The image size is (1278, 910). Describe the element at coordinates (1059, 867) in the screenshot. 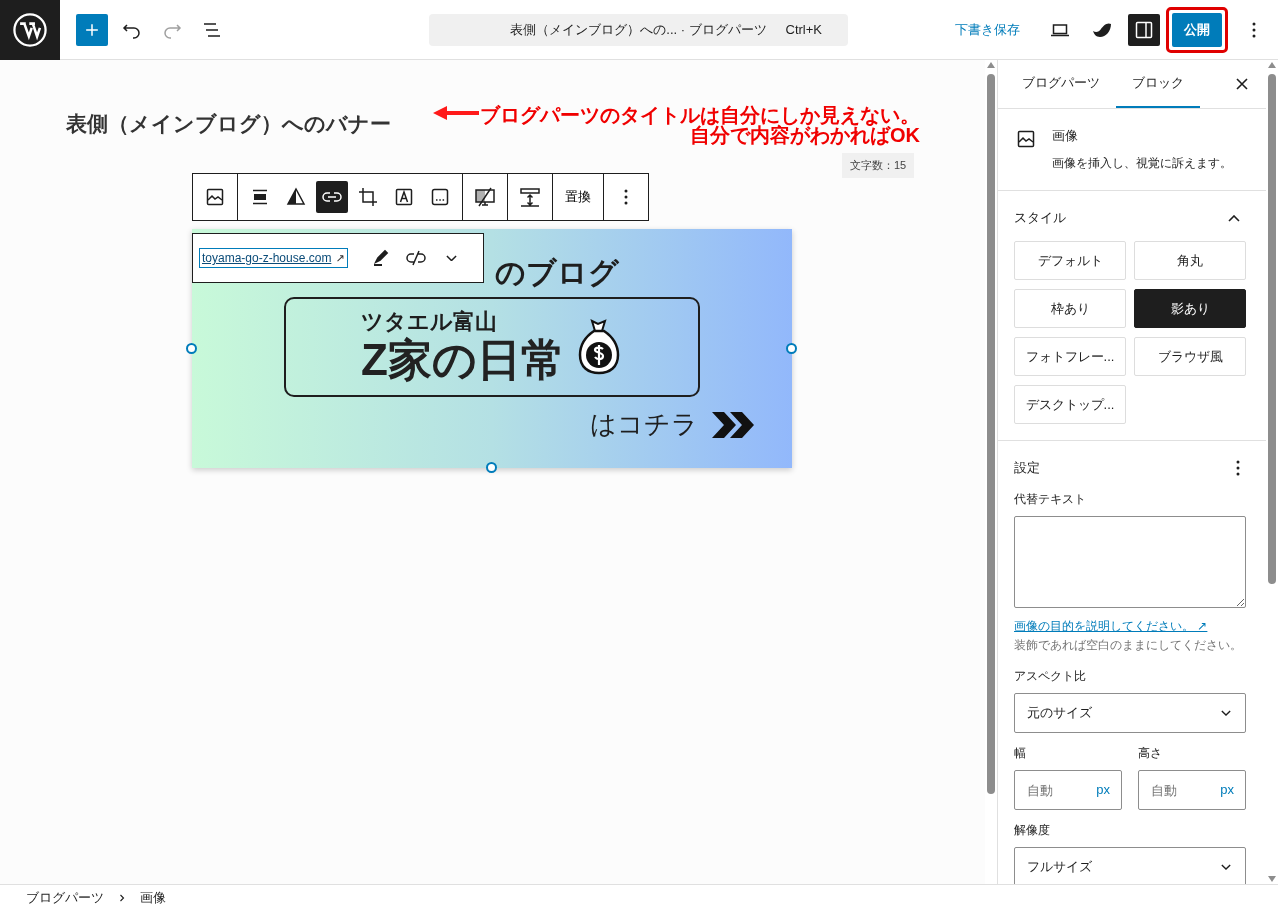

I see `select-value: フルサイズ` at that location.